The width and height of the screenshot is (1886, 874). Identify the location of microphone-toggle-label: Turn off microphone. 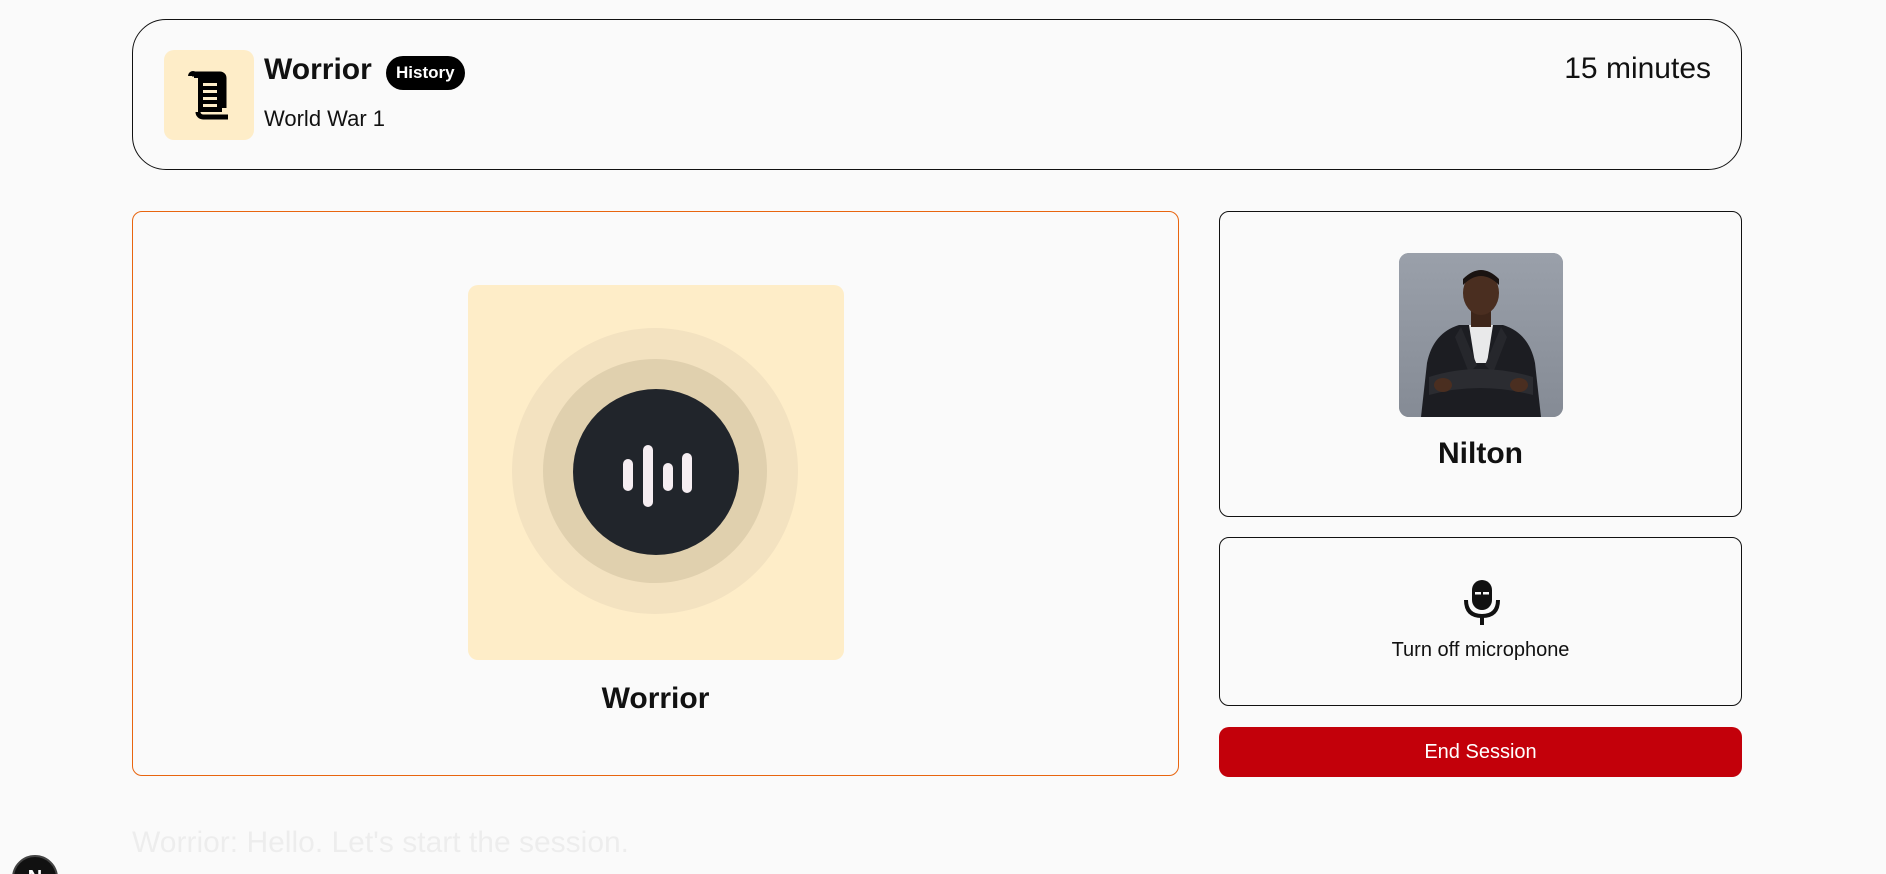
(1480, 650).